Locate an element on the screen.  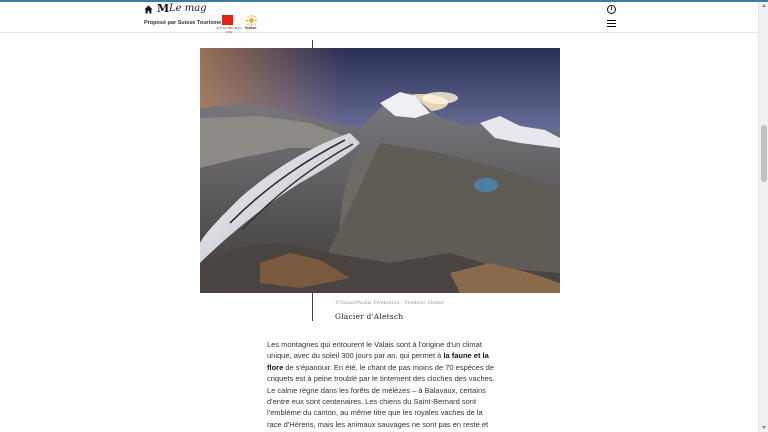
valais-logo-mark is located at coordinates (227, 20).